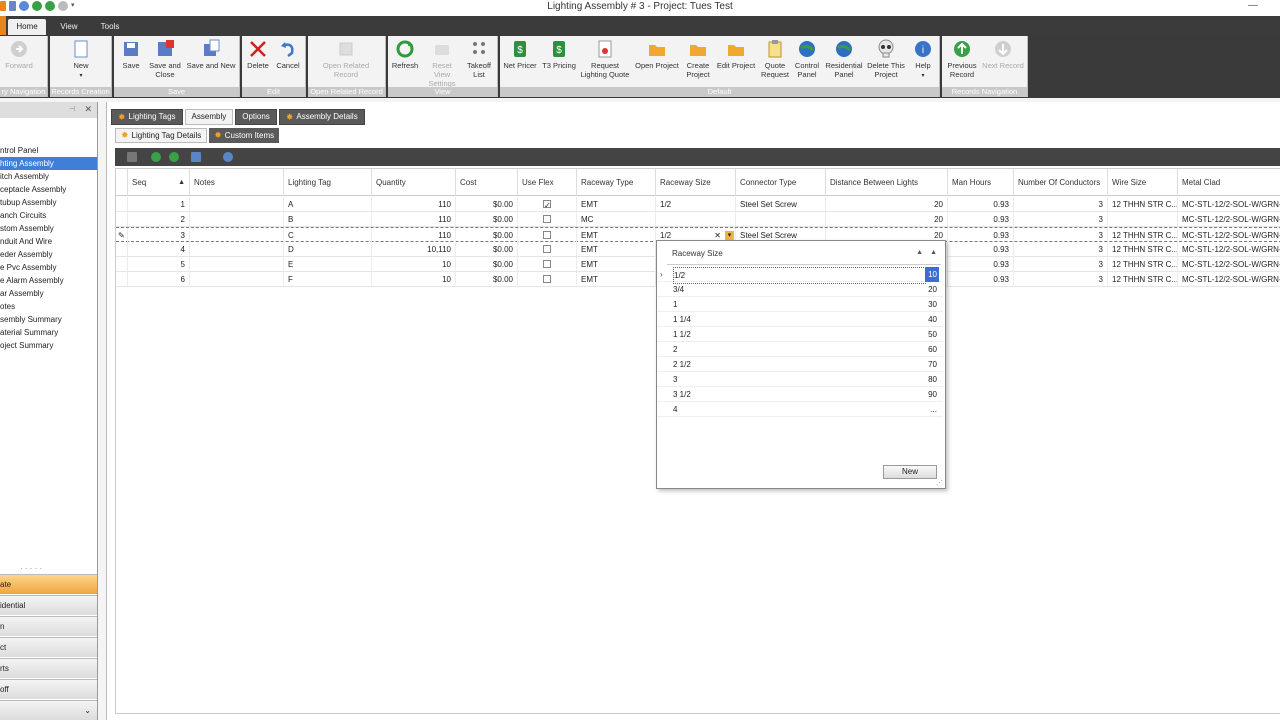 The width and height of the screenshot is (1280, 720). Describe the element at coordinates (616, 219) in the screenshot. I see `raceway-type-cell: MC` at that location.